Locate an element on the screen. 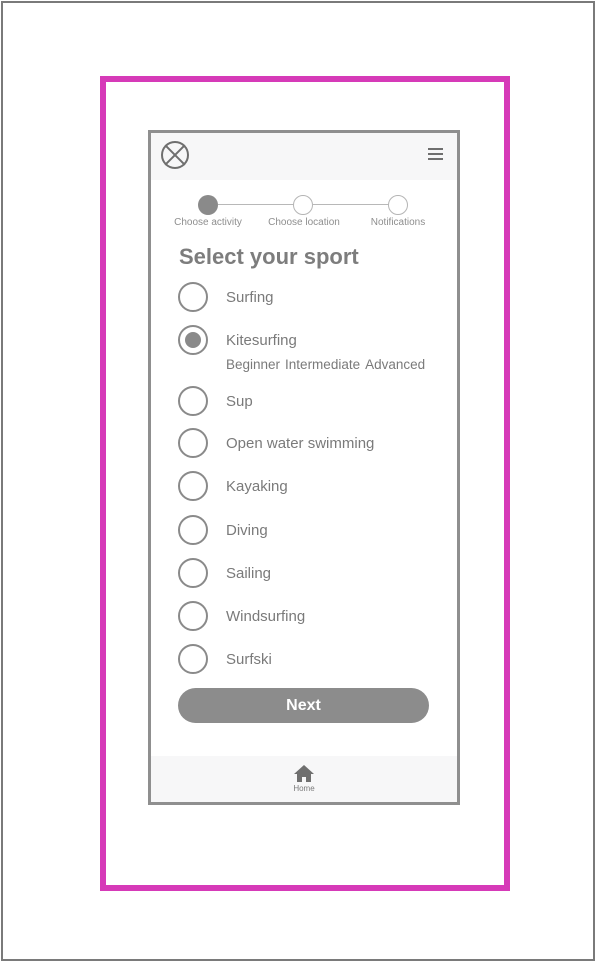 The image size is (600, 965). next-button: Next is located at coordinates (303, 705).